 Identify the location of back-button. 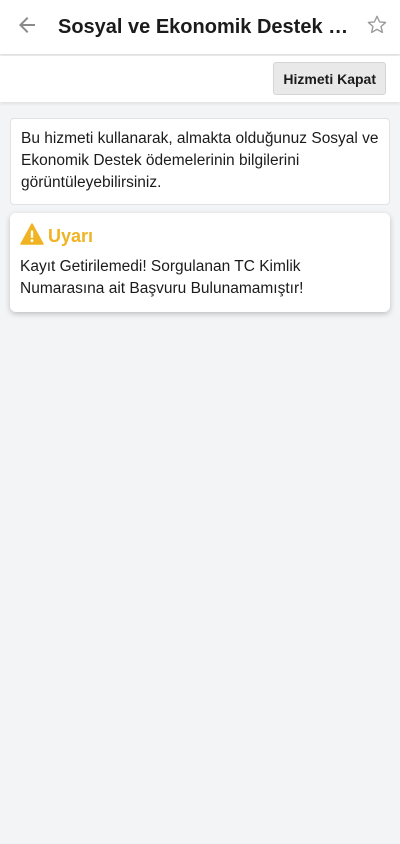
(27, 27).